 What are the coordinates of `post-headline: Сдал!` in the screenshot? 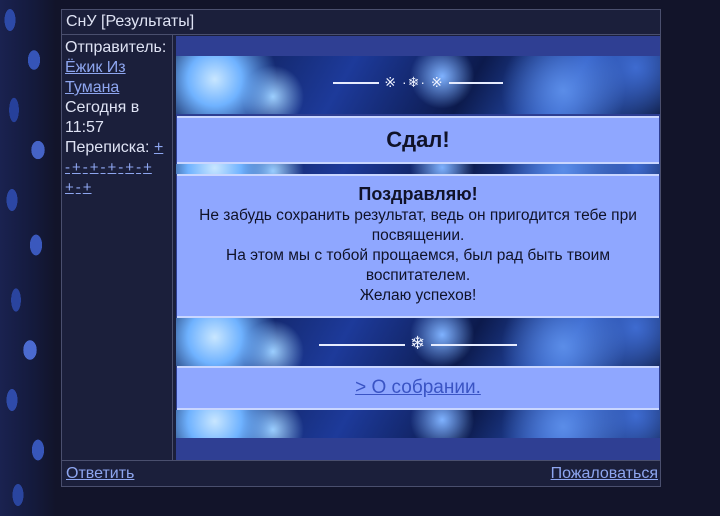 It's located at (418, 139).